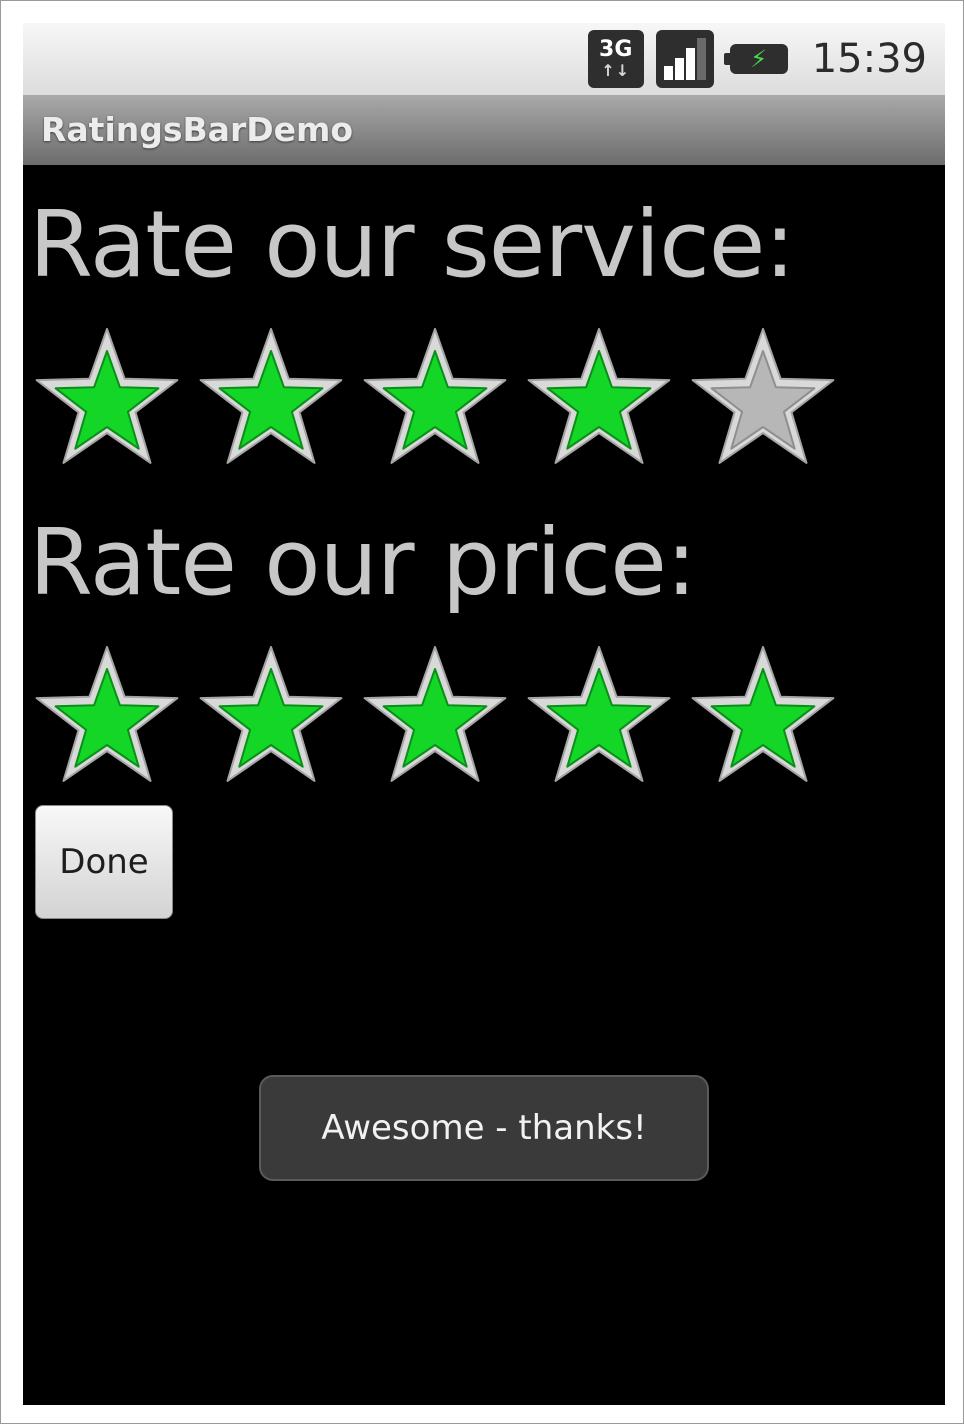  Describe the element at coordinates (107, 715) in the screenshot. I see `price-star-1-filled-icon` at that location.